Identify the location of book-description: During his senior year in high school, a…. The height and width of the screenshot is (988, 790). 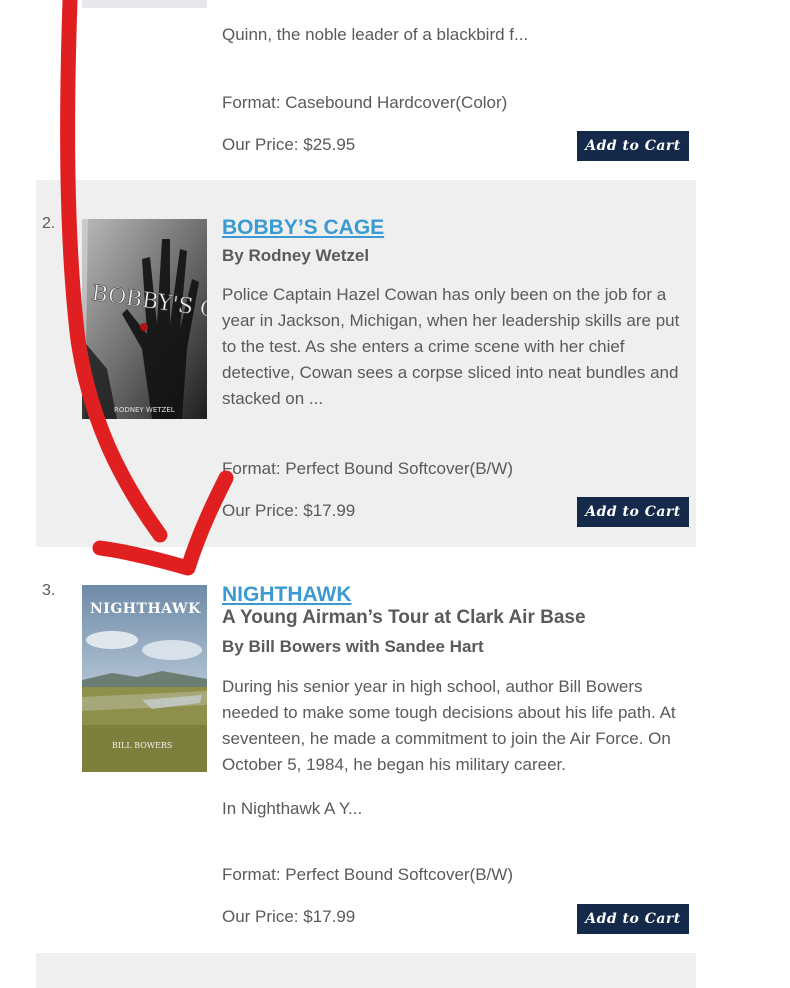
(449, 725).